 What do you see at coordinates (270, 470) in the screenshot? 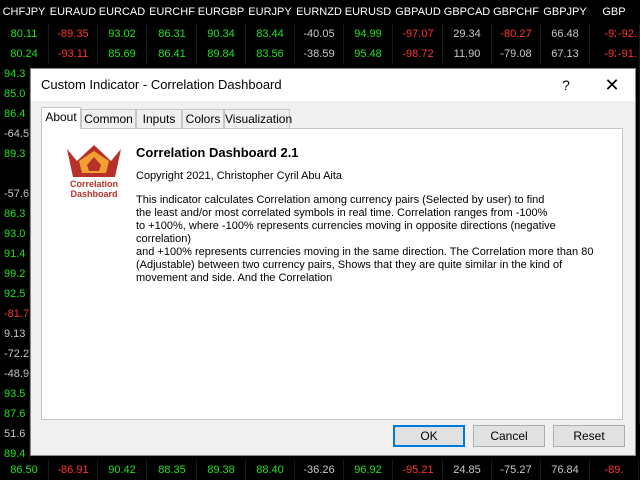
I see `correlation-cell: 88.40` at bounding box center [270, 470].